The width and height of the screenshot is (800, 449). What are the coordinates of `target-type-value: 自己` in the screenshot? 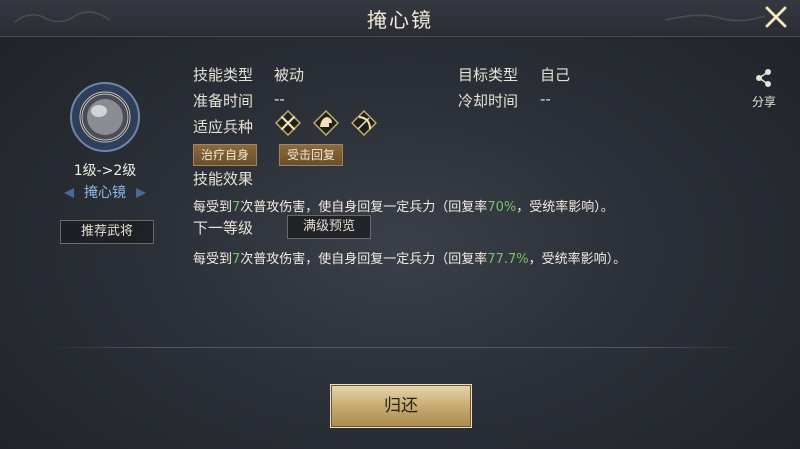 It's located at (555, 75).